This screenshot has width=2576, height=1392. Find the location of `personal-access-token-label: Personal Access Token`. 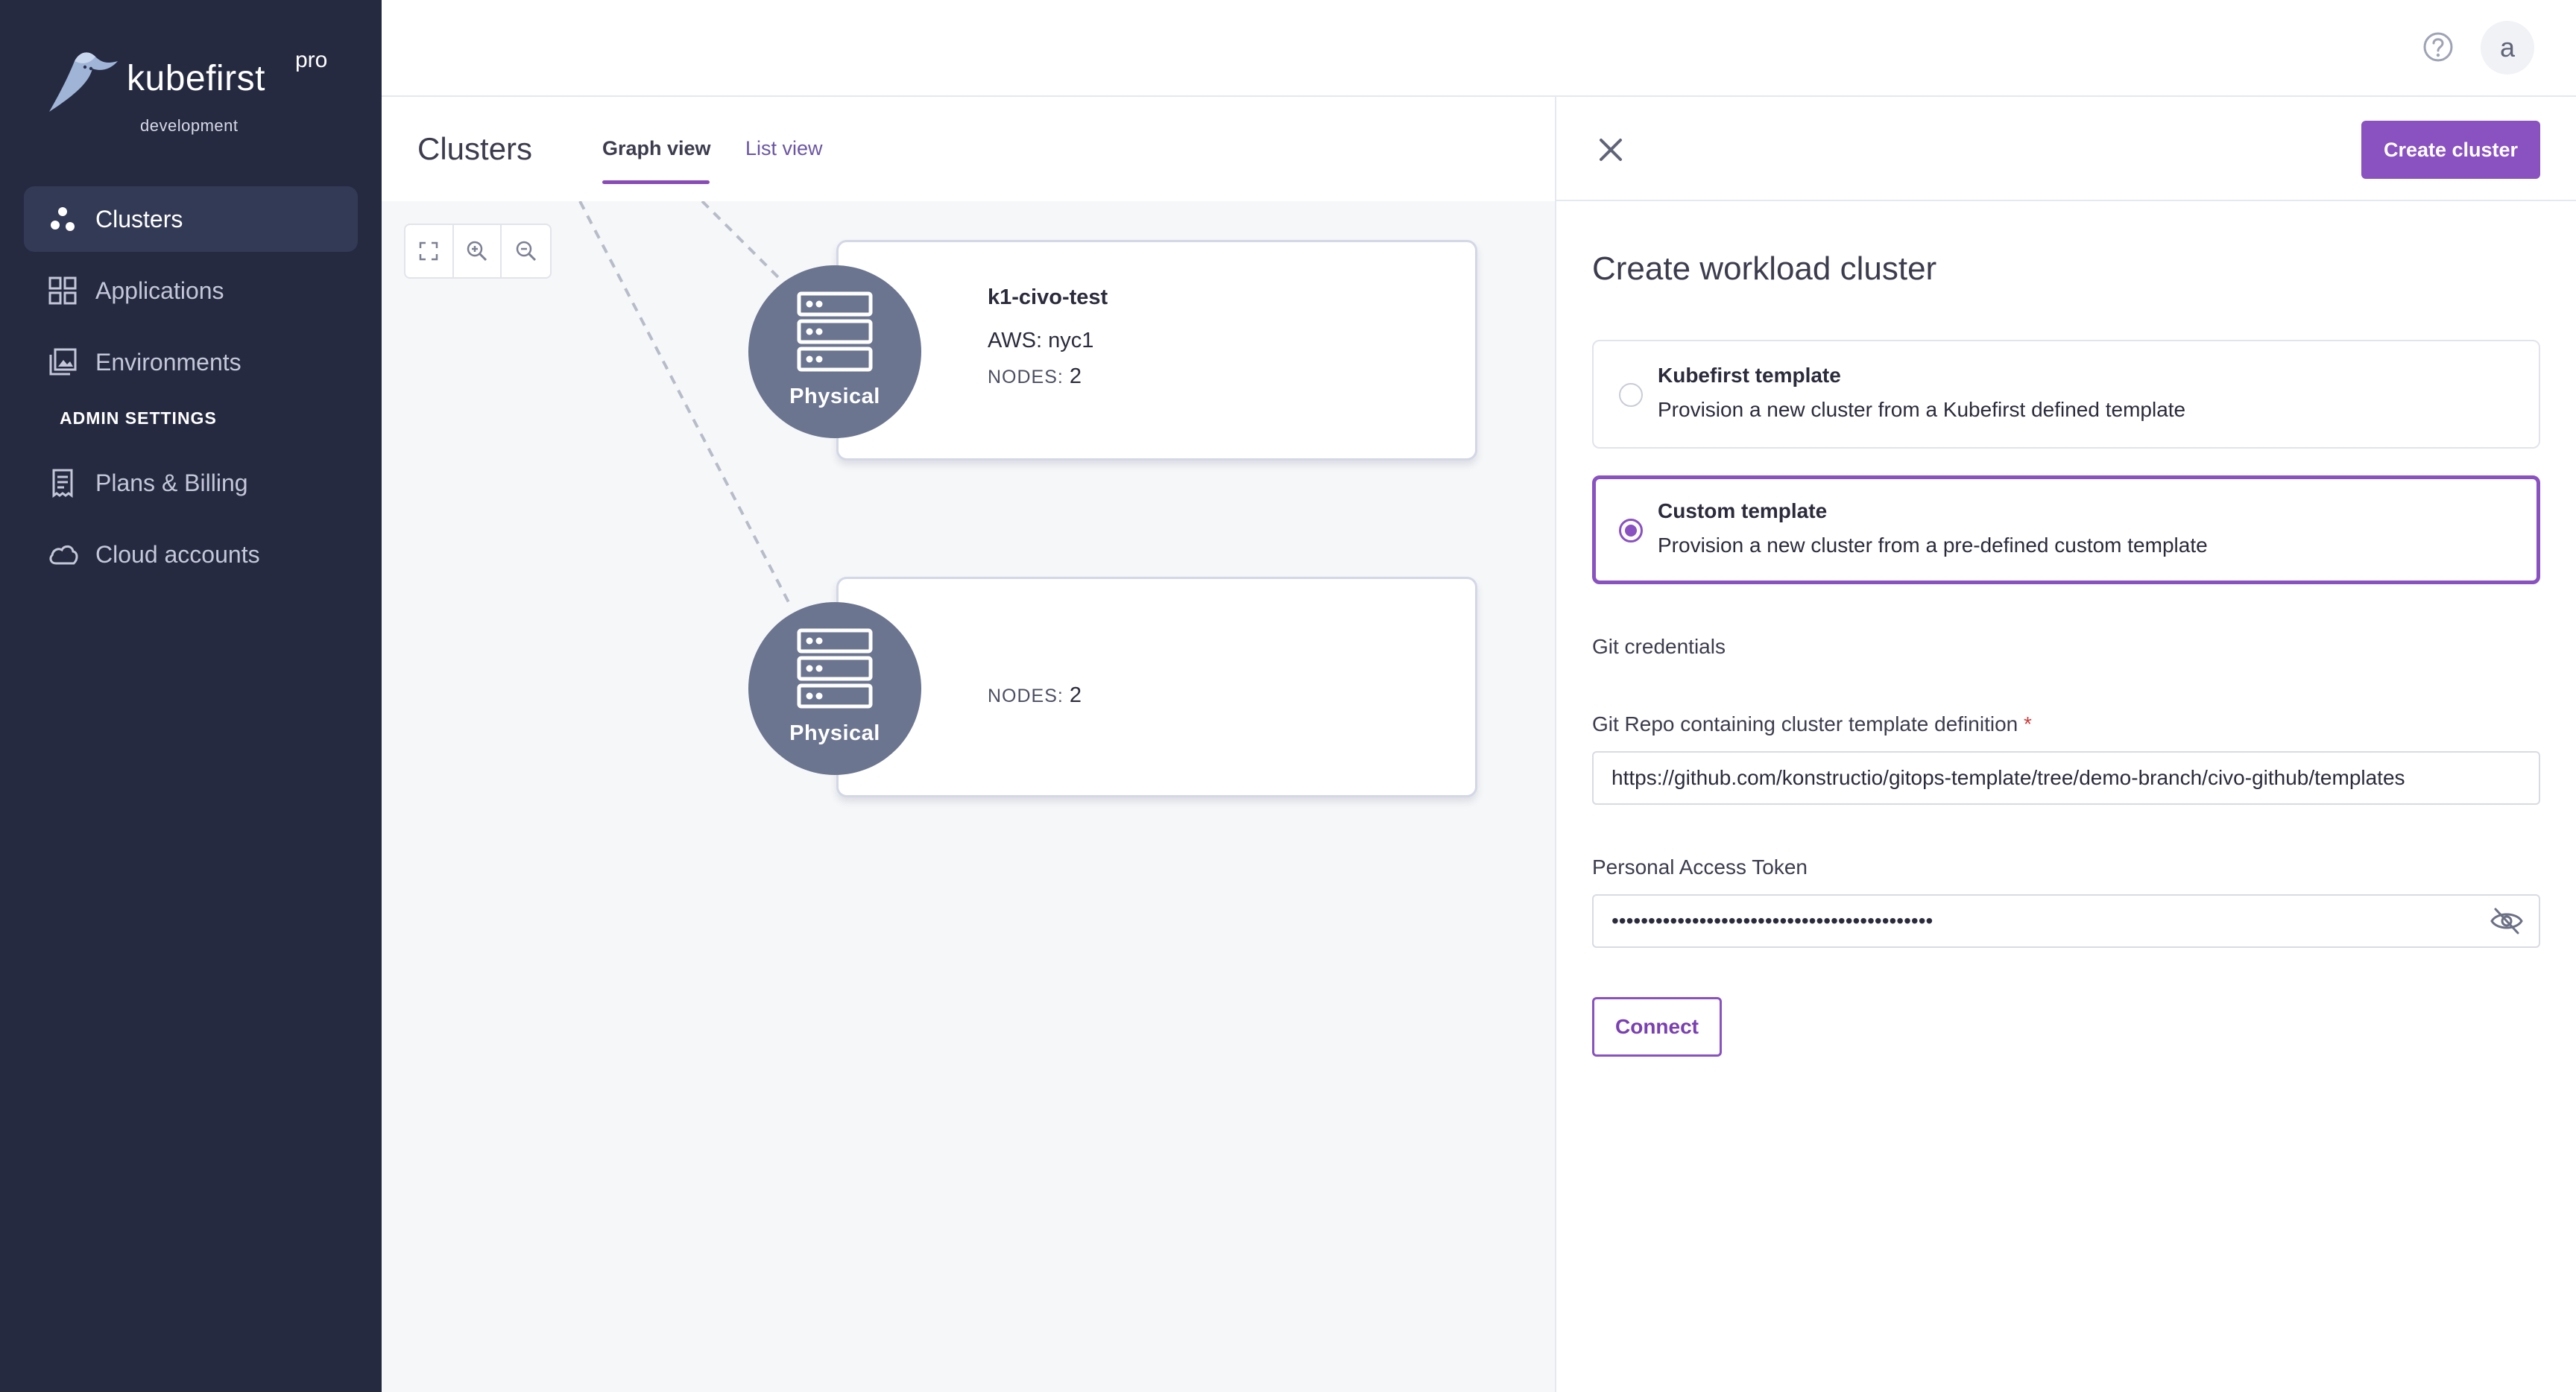

personal-access-token-label: Personal Access Token is located at coordinates (1700, 867).